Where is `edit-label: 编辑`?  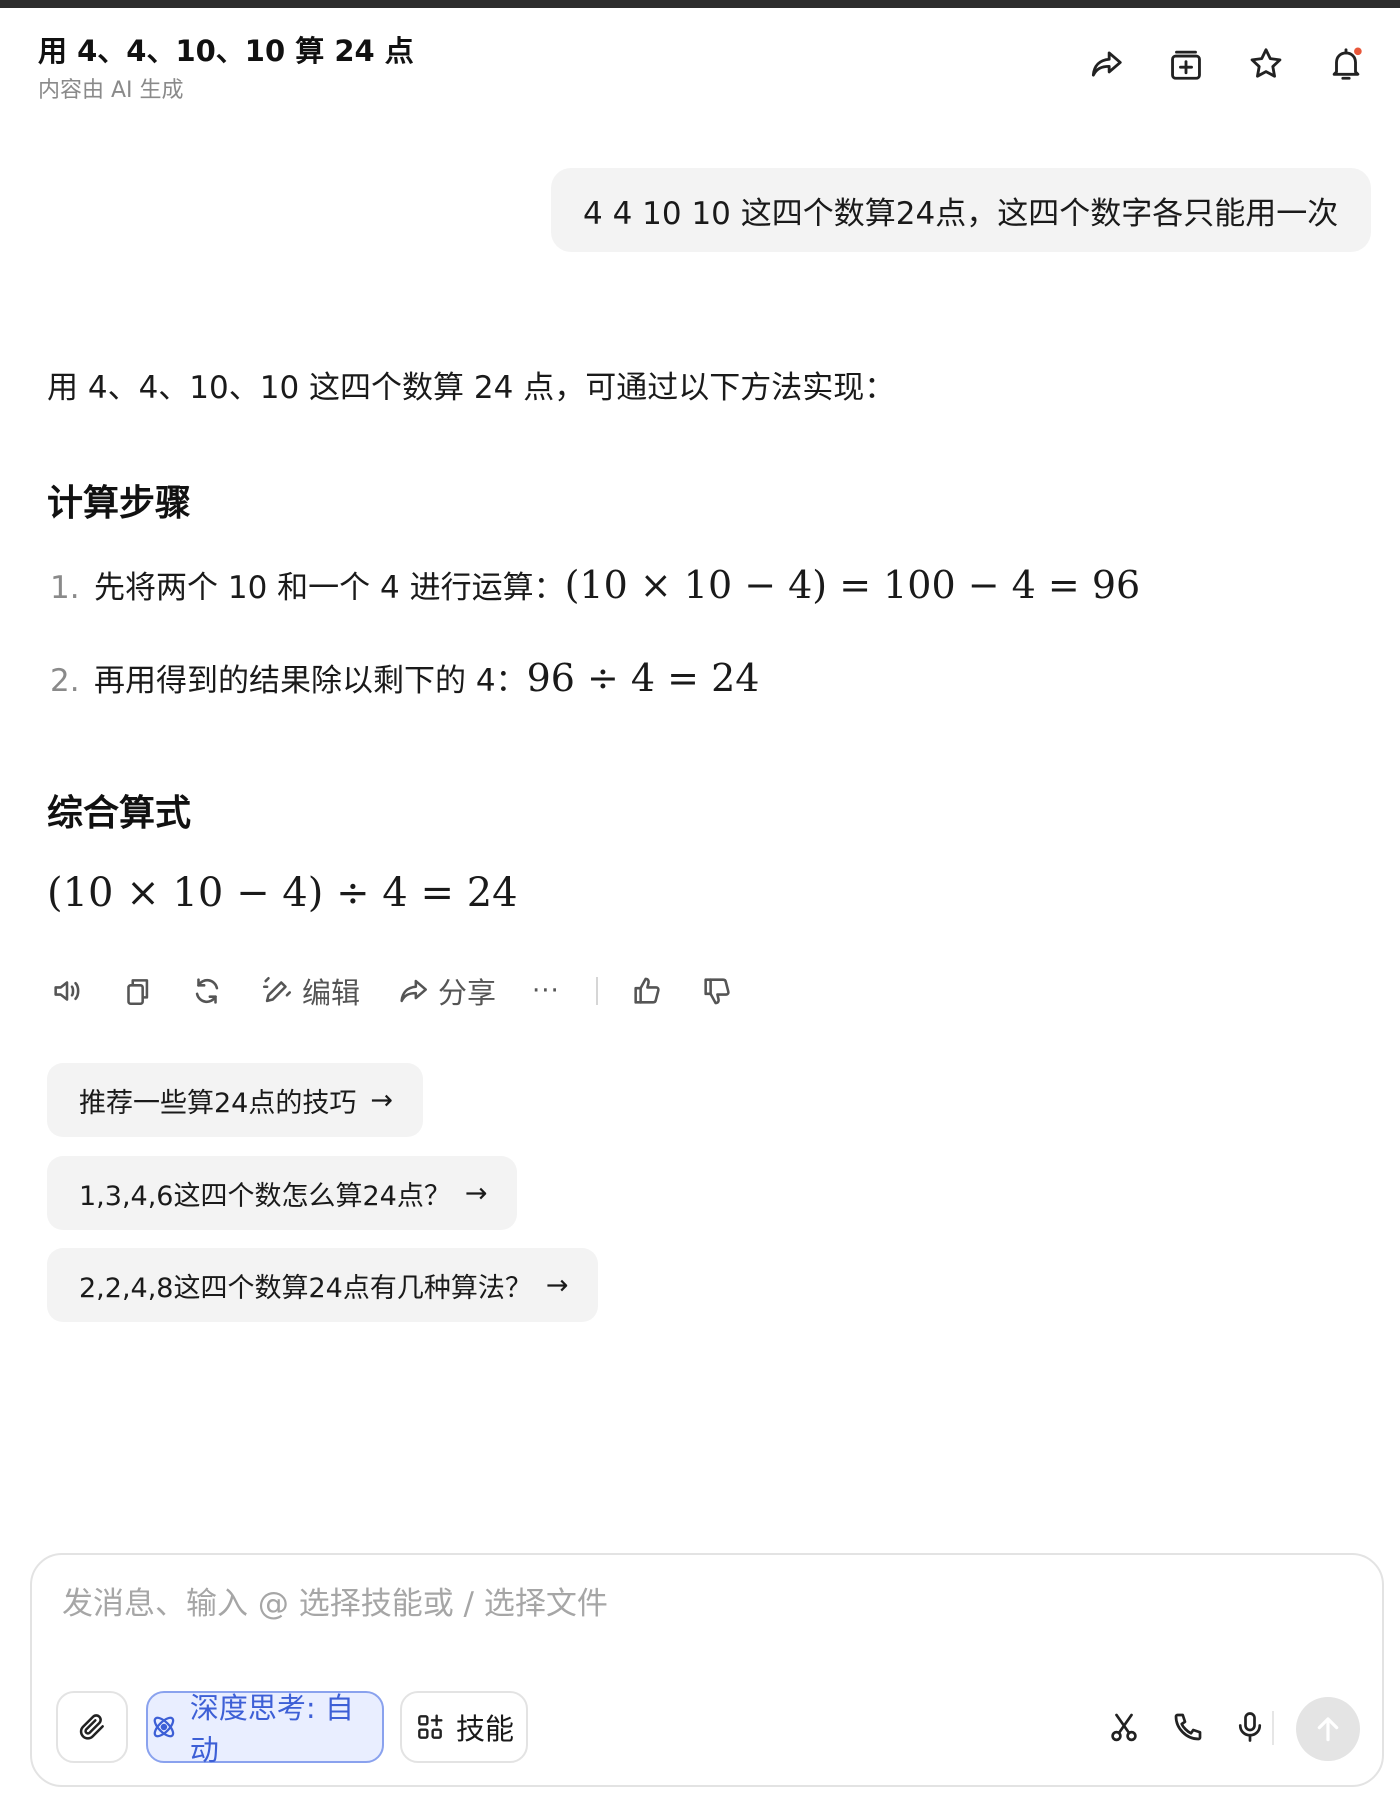
edit-label: 编辑 is located at coordinates (331, 993).